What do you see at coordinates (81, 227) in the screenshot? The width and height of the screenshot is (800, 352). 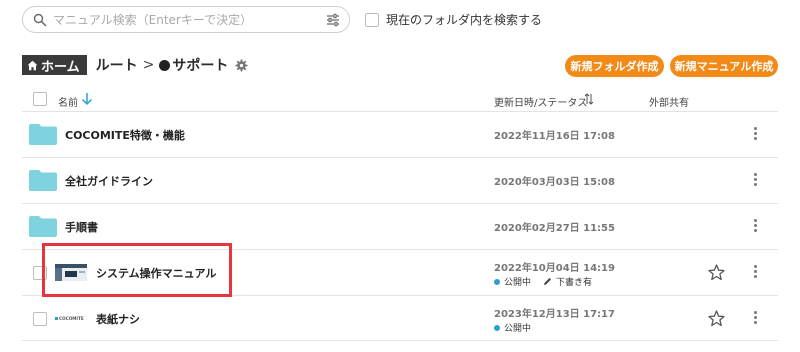 I see `item-title: 手順書` at bounding box center [81, 227].